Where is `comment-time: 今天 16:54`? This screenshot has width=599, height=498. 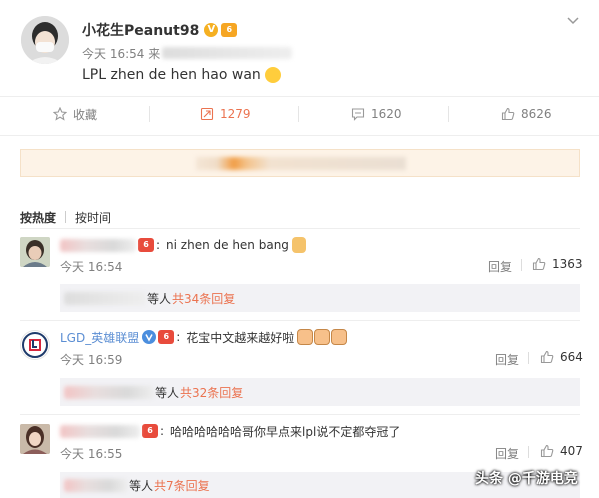
comment-time: 今天 16:54 is located at coordinates (91, 267).